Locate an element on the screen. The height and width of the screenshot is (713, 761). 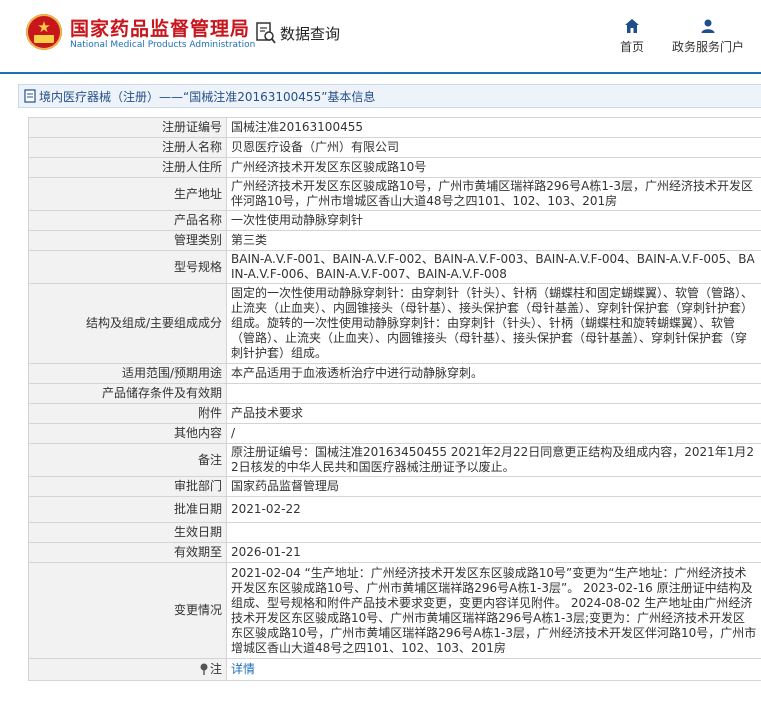
field-value: / is located at coordinates (493, 433).